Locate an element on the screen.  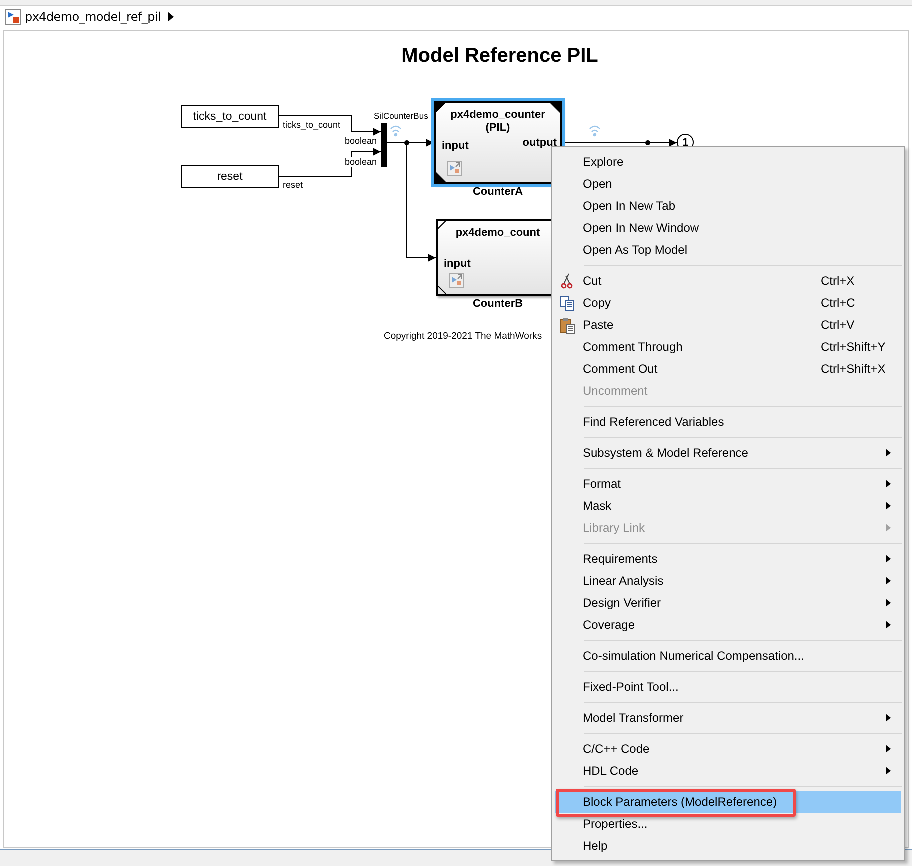
menu-item: C/C++ Code is located at coordinates (728, 749).